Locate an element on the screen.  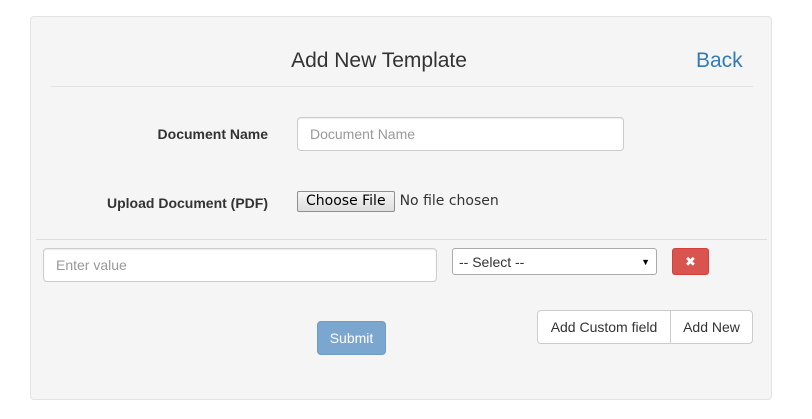
upload-document-label: Upload Document (PDF) is located at coordinates (187, 203).